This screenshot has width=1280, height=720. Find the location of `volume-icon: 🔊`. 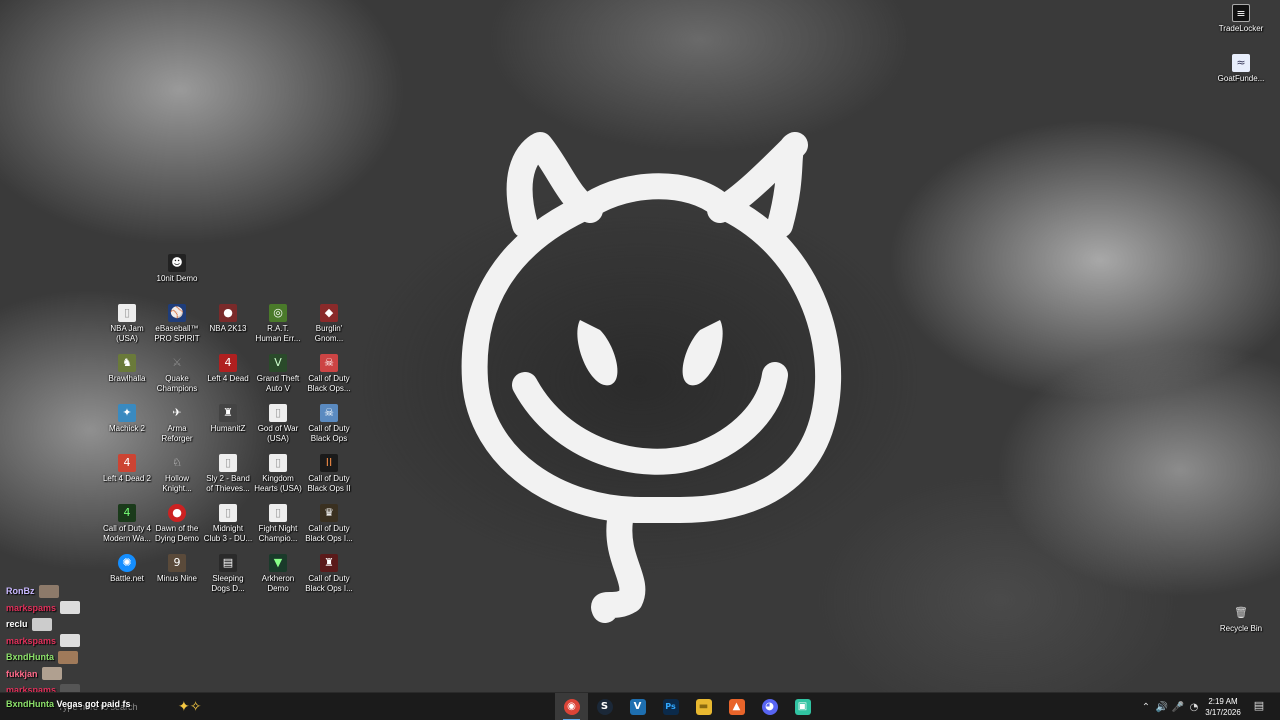

volume-icon: 🔊 is located at coordinates (1162, 707).